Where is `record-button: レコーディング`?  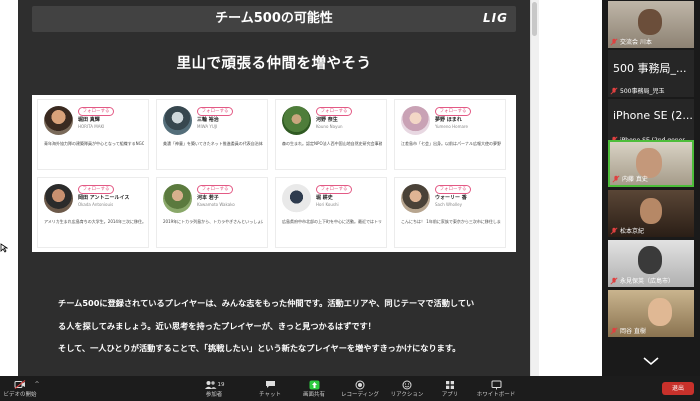
record-button: レコーディング is located at coordinates (360, 388).